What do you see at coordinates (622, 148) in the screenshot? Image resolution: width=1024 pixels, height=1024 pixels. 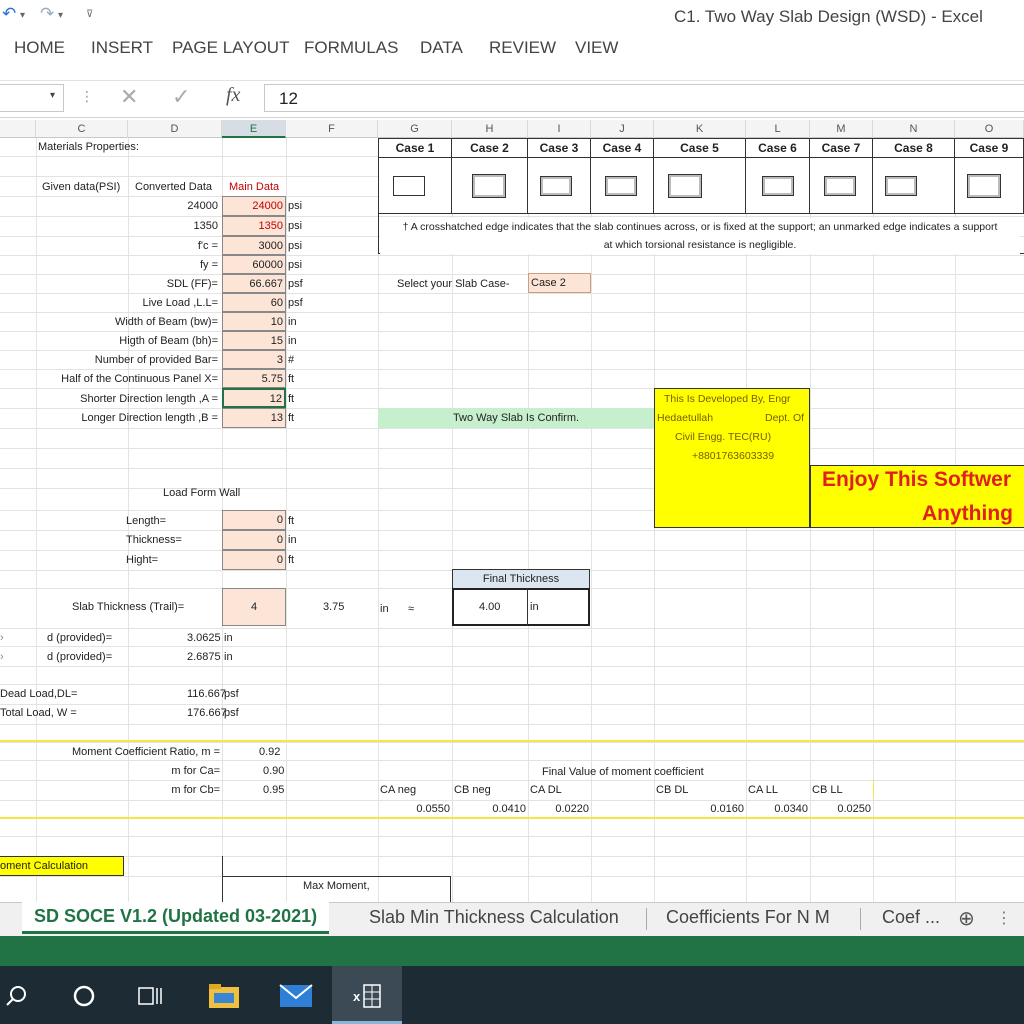 I see `case-4-header: Case 4` at bounding box center [622, 148].